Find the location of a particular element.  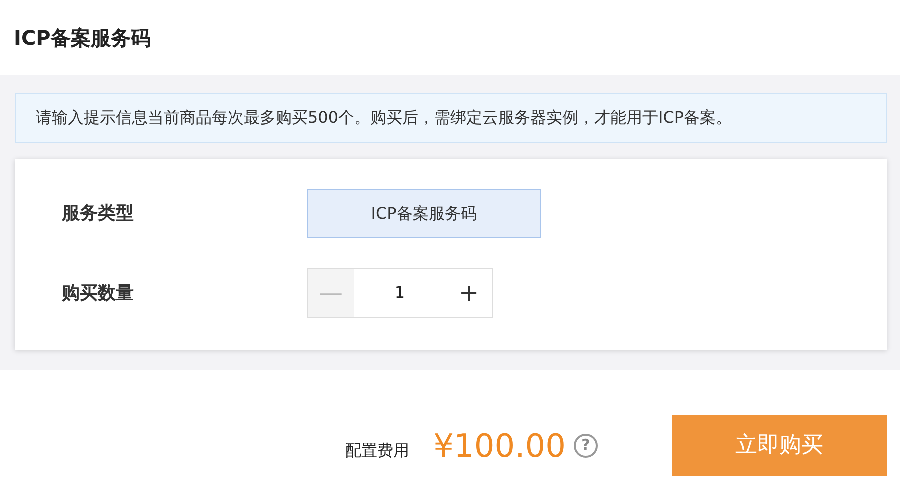

field-label: 服务类型 is located at coordinates (98, 214).